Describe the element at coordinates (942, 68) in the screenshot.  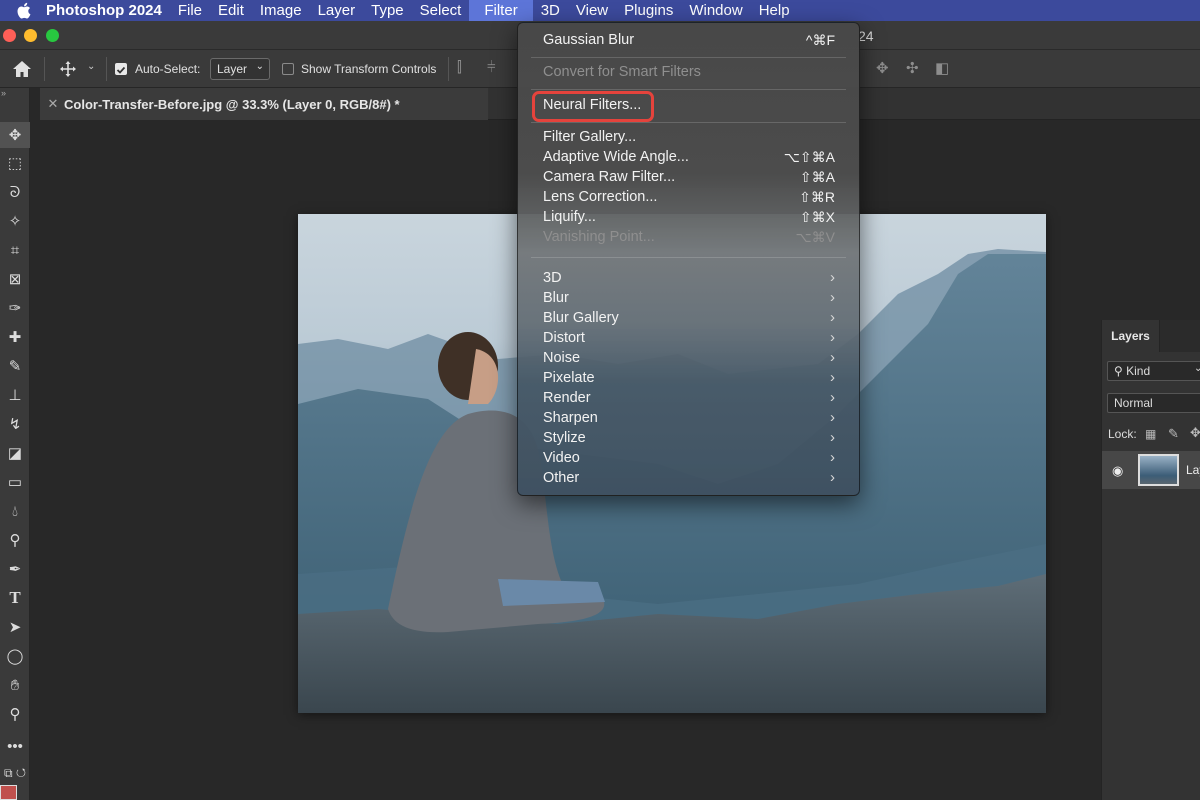
I see `3d-video-icon: ◧` at that location.